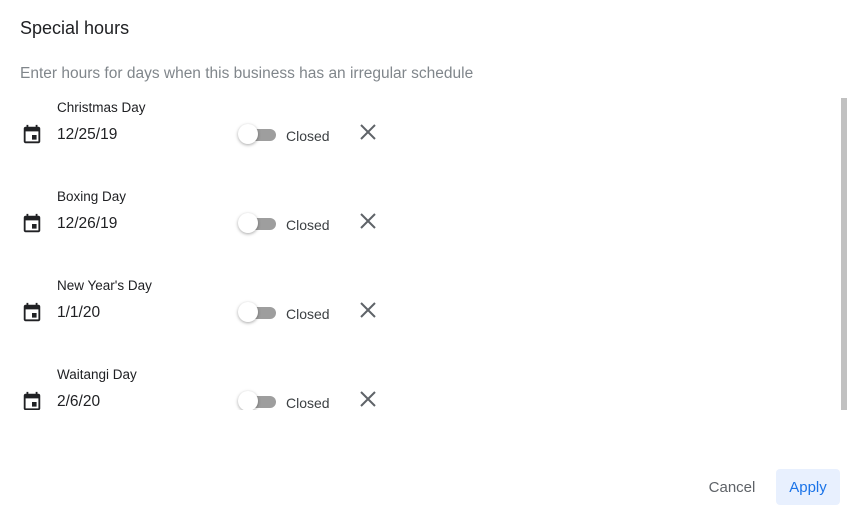  Describe the element at coordinates (101, 107) in the screenshot. I see `day-name-label: Christmas Day` at that location.